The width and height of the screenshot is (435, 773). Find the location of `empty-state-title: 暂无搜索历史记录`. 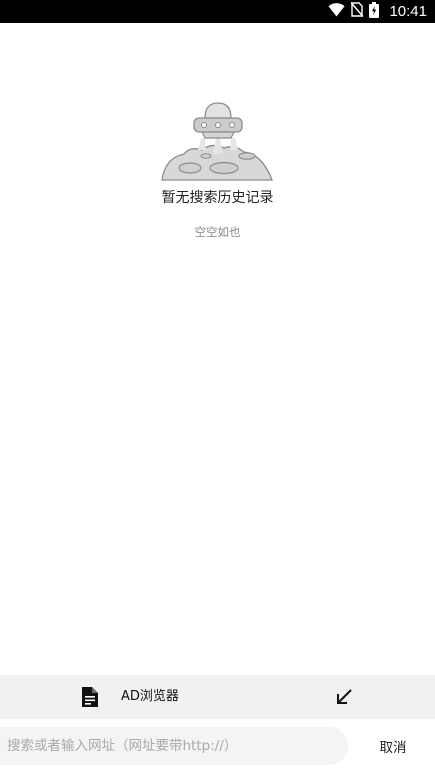

empty-state-title: 暂无搜索历史记录 is located at coordinates (217, 198).